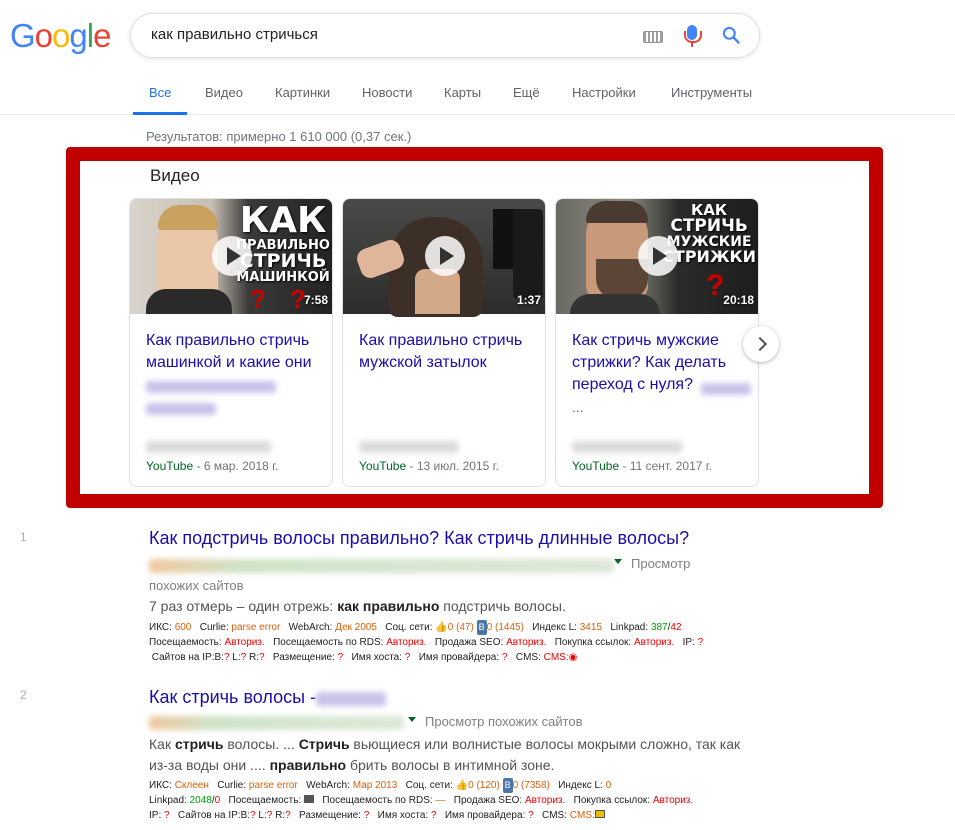 The image size is (955, 830). Describe the element at coordinates (387, 92) in the screenshot. I see `tab-news: Новости` at that location.